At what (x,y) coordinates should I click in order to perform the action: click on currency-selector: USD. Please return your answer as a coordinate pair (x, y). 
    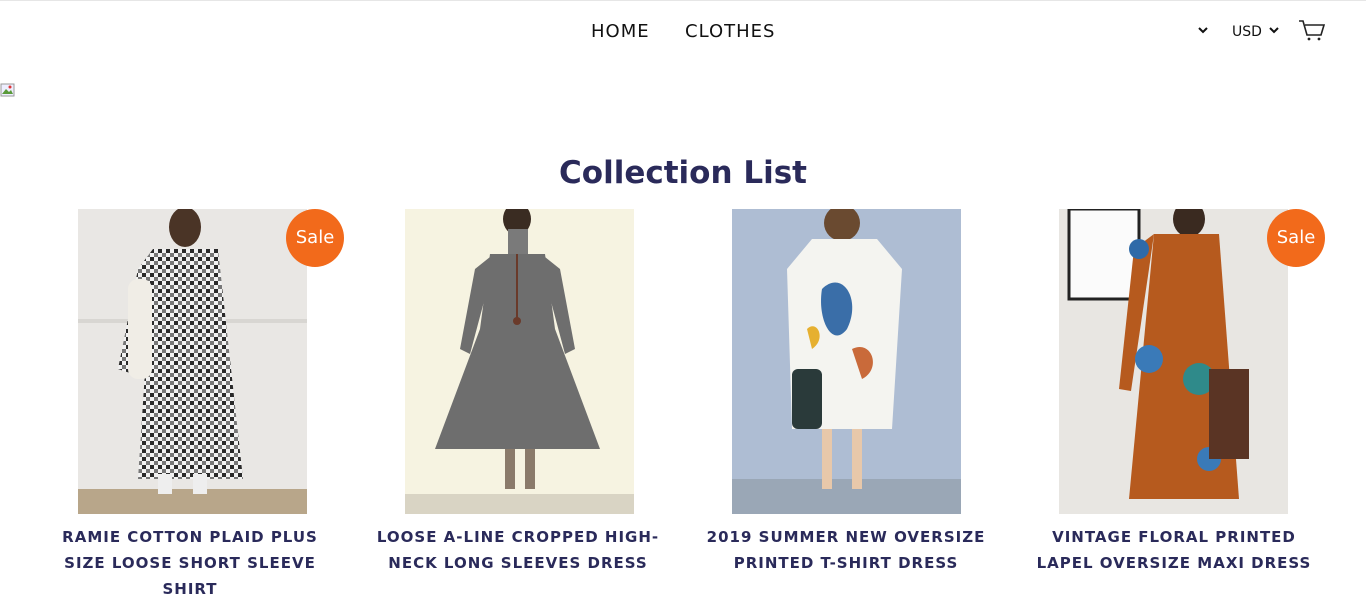
    Looking at the image, I should click on (1247, 32).